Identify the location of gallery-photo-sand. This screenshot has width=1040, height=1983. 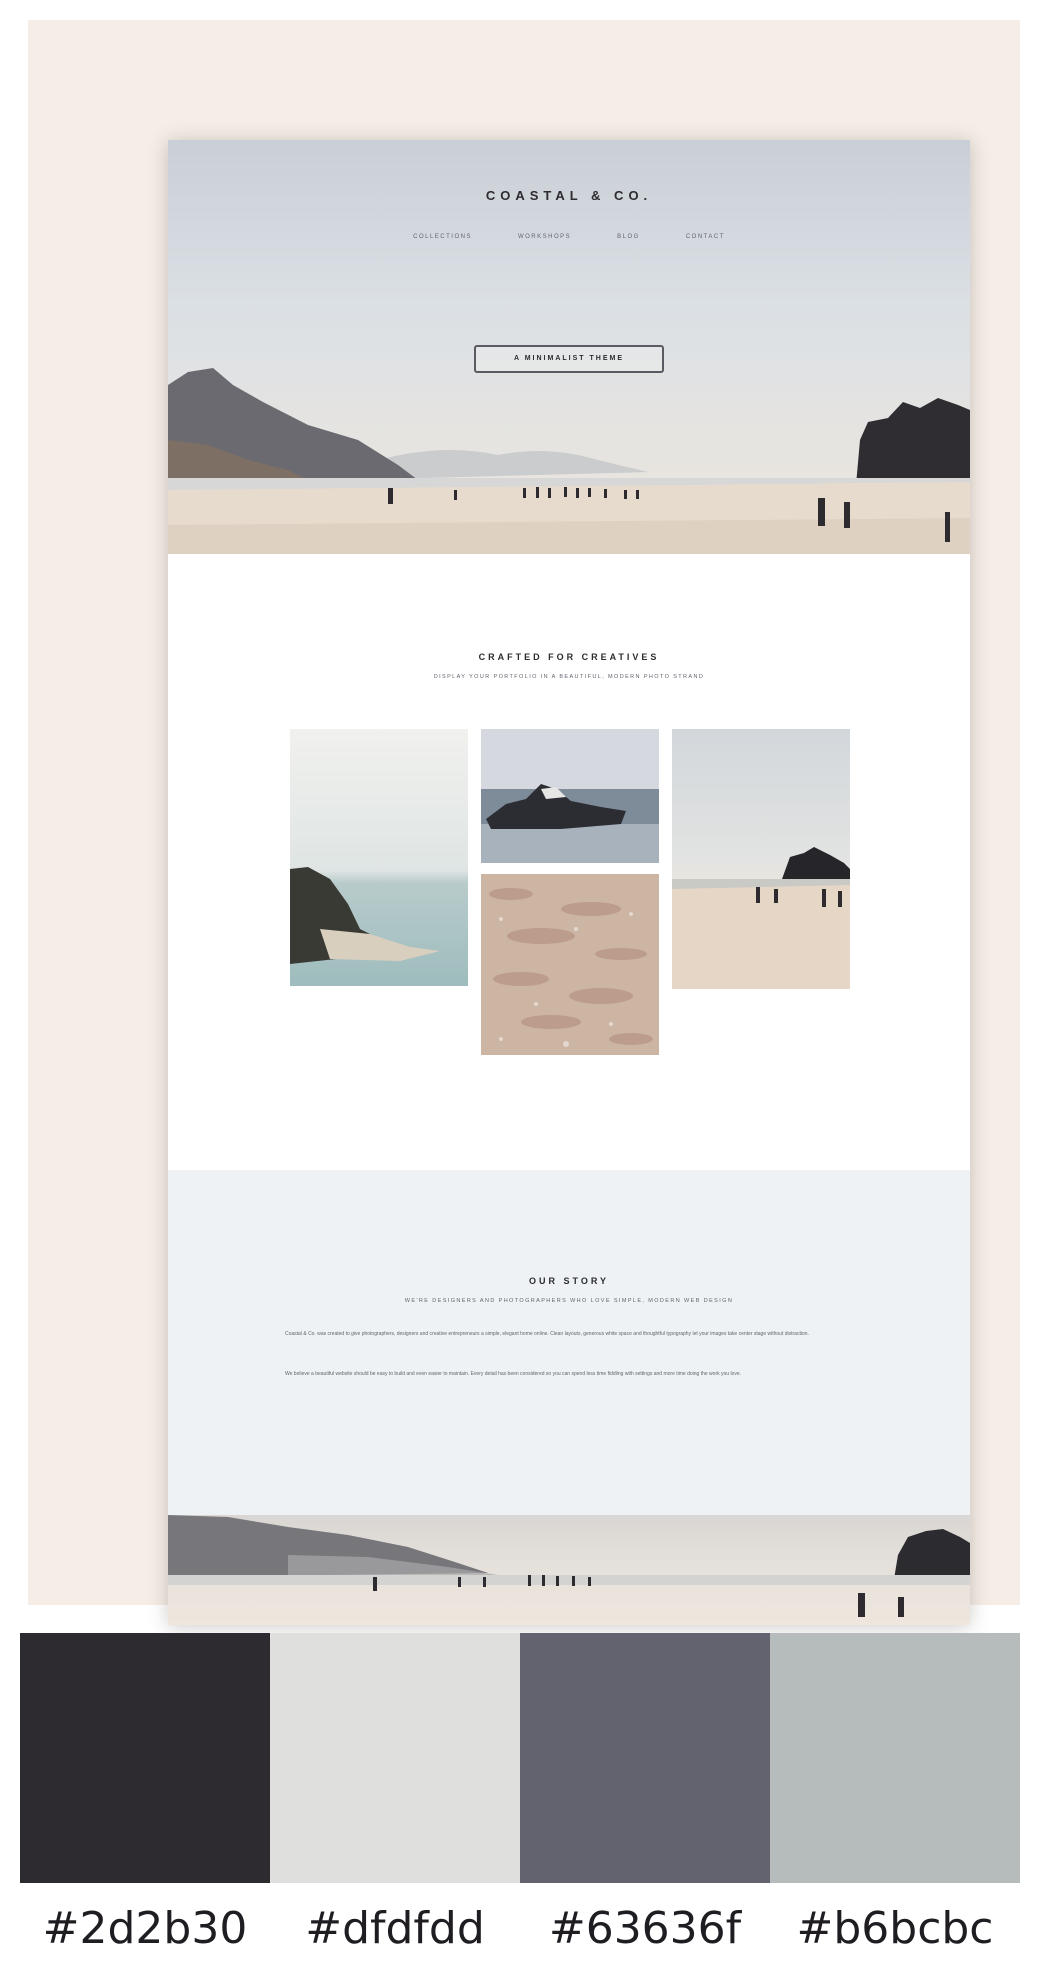
(570, 964).